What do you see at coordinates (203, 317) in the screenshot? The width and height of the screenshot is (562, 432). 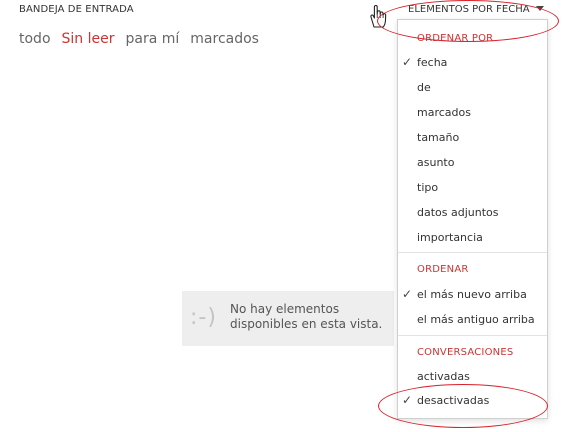 I see `smiley-icon: :-)` at bounding box center [203, 317].